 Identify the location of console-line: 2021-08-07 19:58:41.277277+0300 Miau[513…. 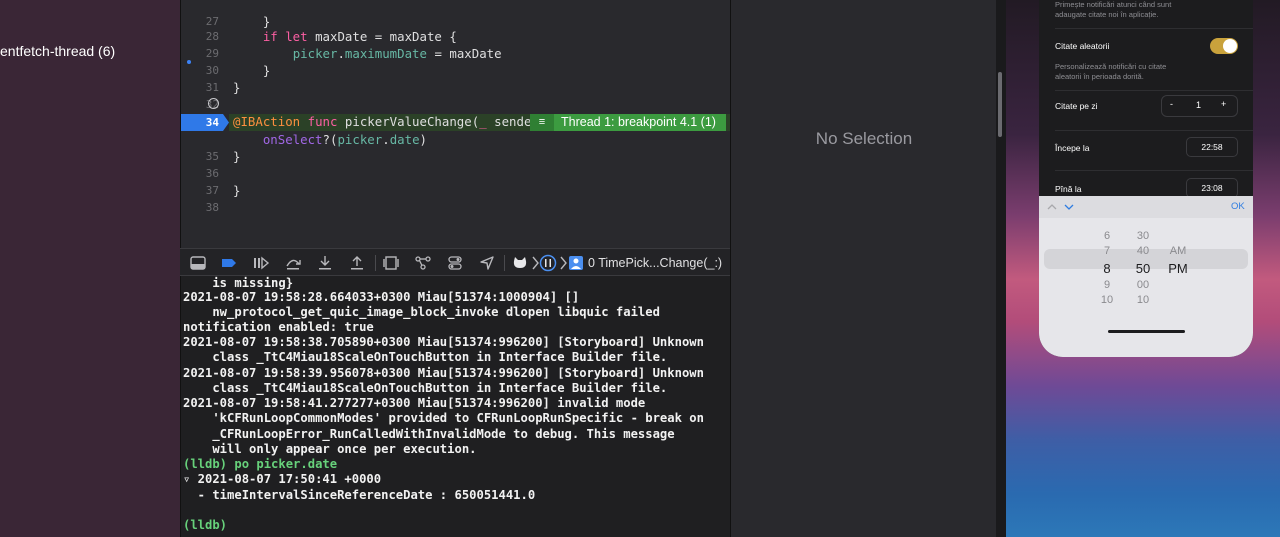
(414, 403).